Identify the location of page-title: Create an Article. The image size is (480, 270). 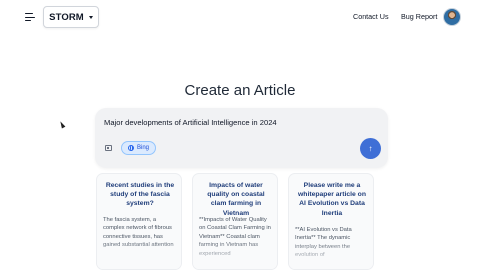
(240, 90).